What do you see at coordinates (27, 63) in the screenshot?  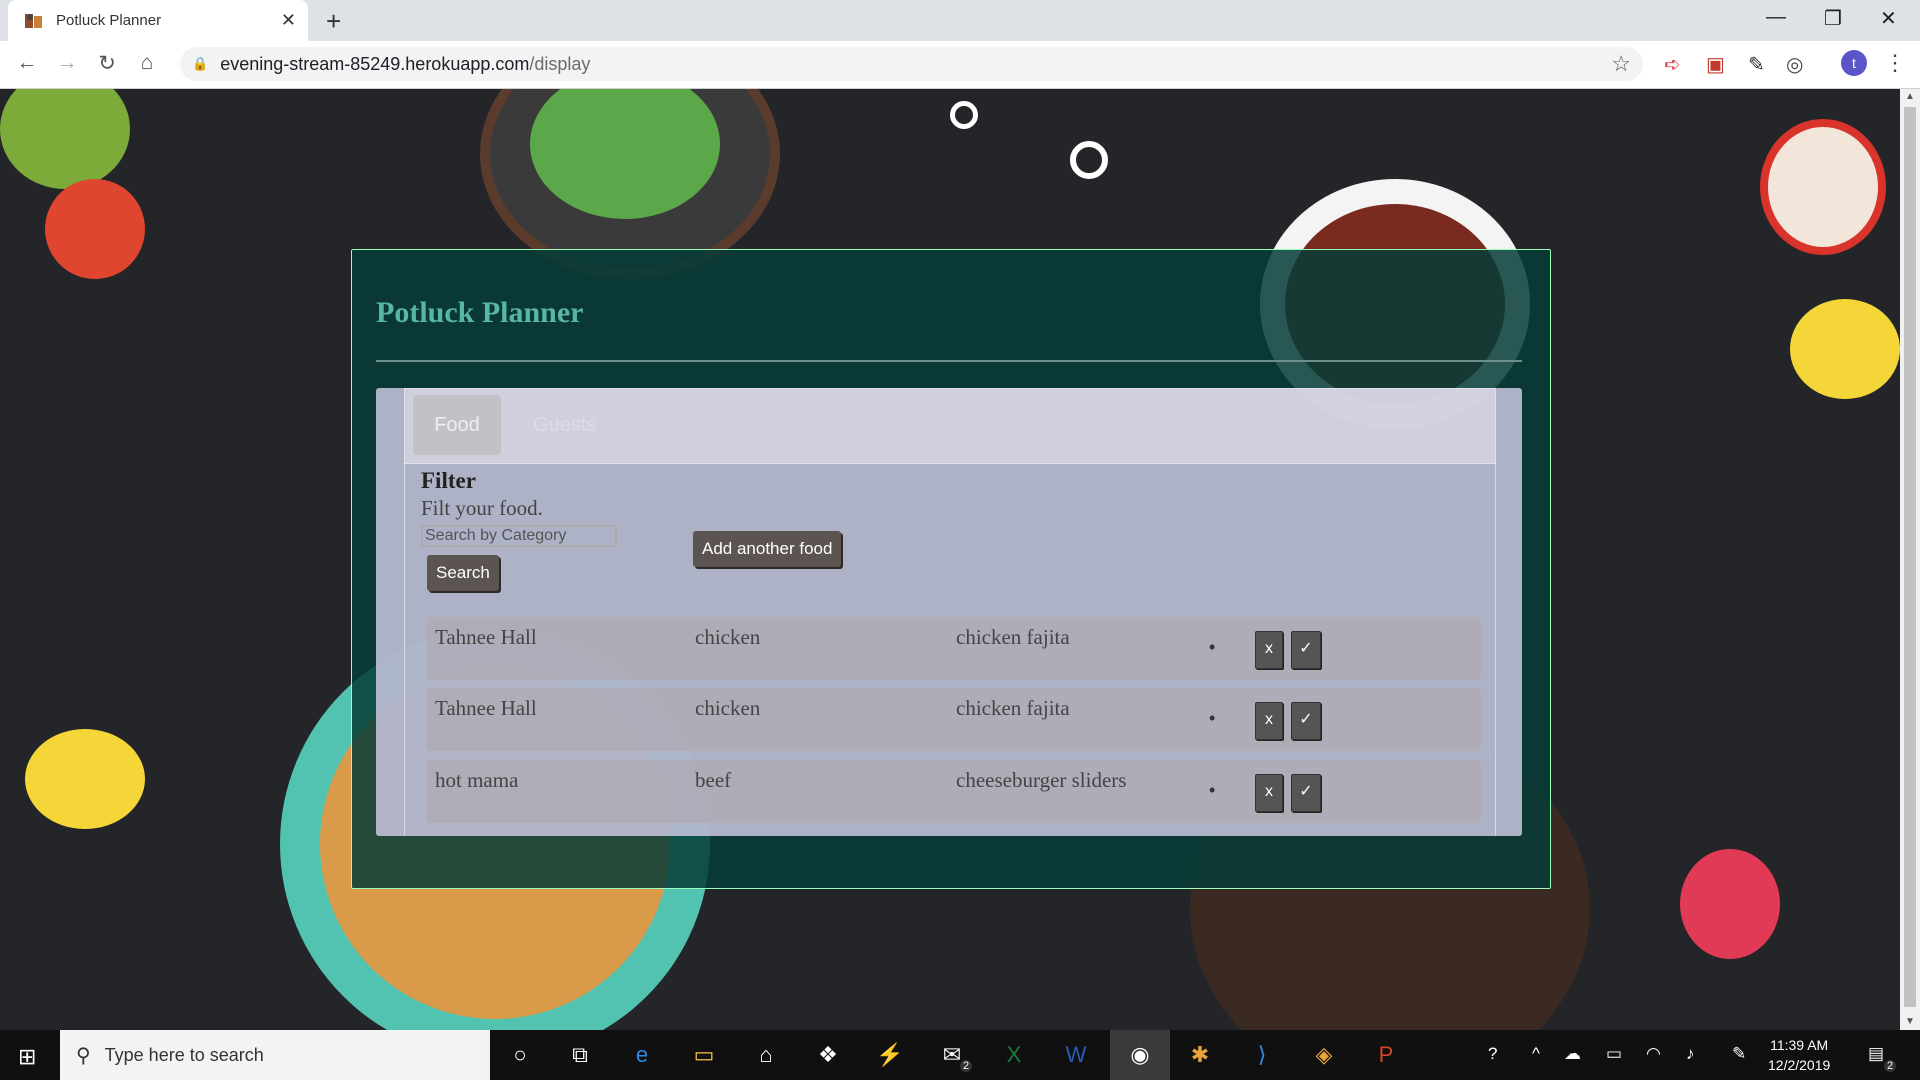 I see `back-icon: ←` at bounding box center [27, 63].